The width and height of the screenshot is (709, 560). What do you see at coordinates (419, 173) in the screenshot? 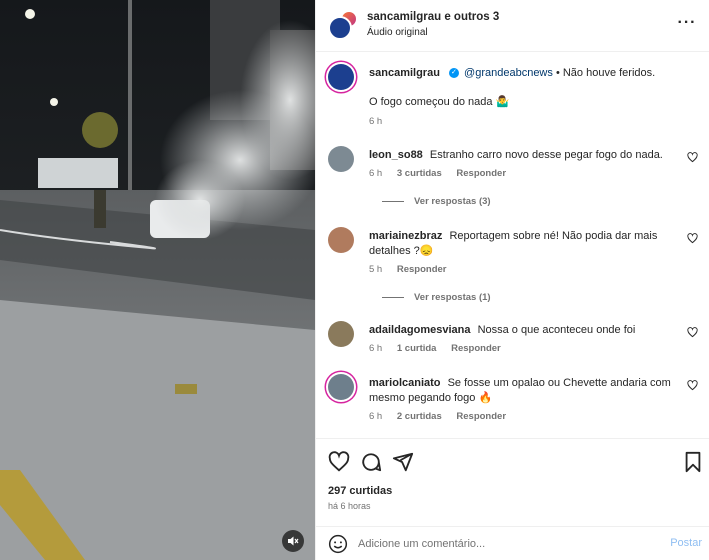
I see `like-count: 3 curtidas` at bounding box center [419, 173].